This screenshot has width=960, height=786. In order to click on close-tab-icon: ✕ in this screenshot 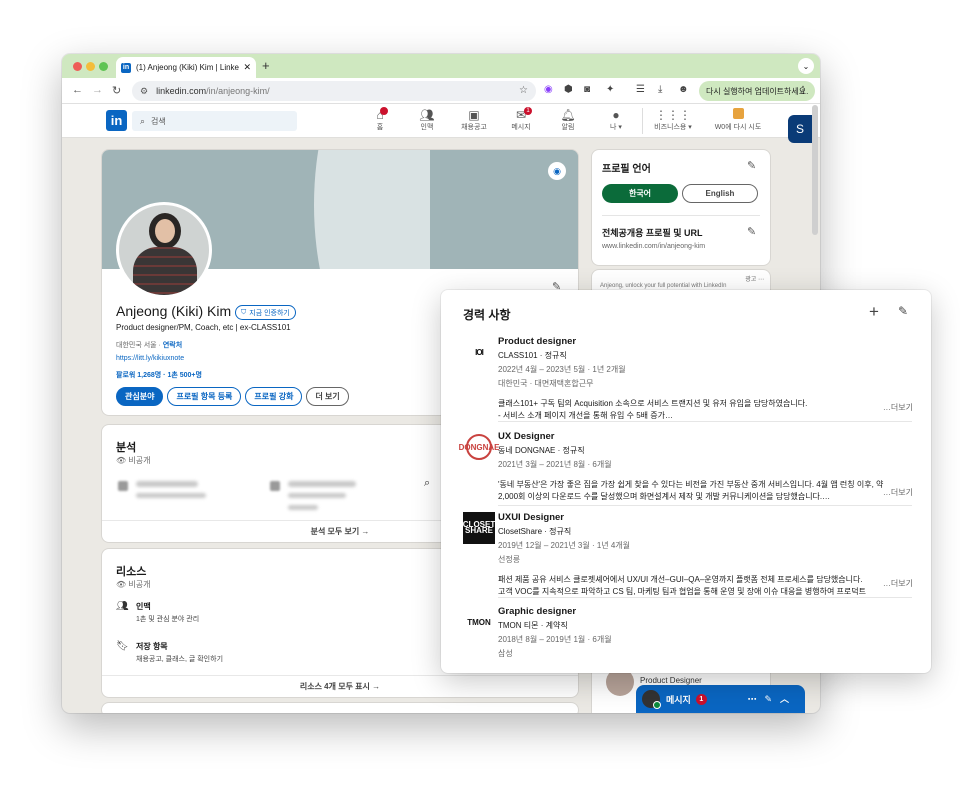, I will do `click(247, 67)`.